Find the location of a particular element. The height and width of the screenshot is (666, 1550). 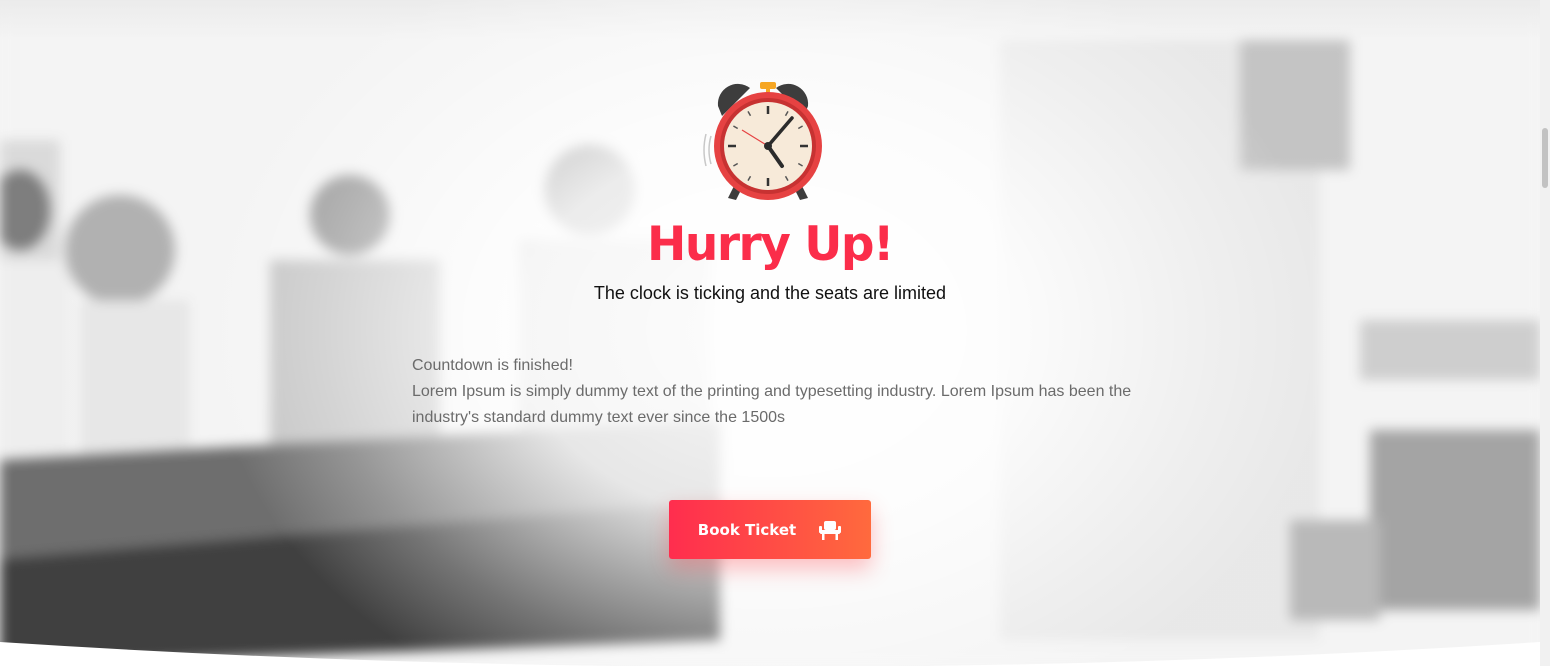

scrollbar-thumb is located at coordinates (1545, 158).